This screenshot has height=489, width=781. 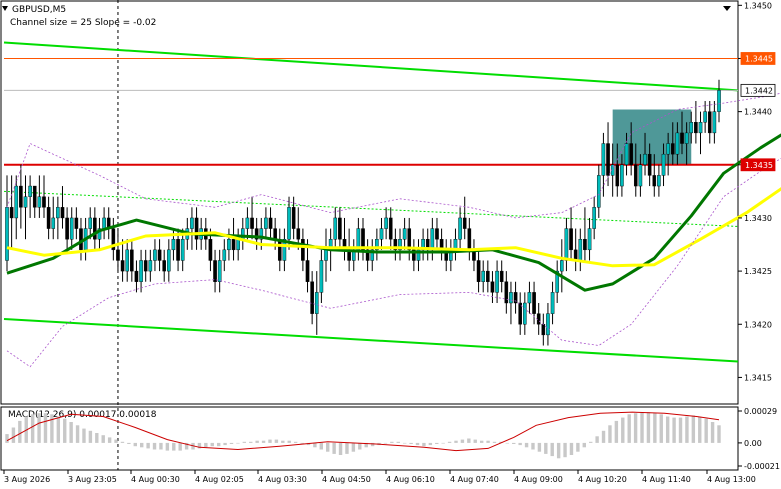 What do you see at coordinates (759, 165) in the screenshot?
I see `entry-price-label: 1.3435` at bounding box center [759, 165].